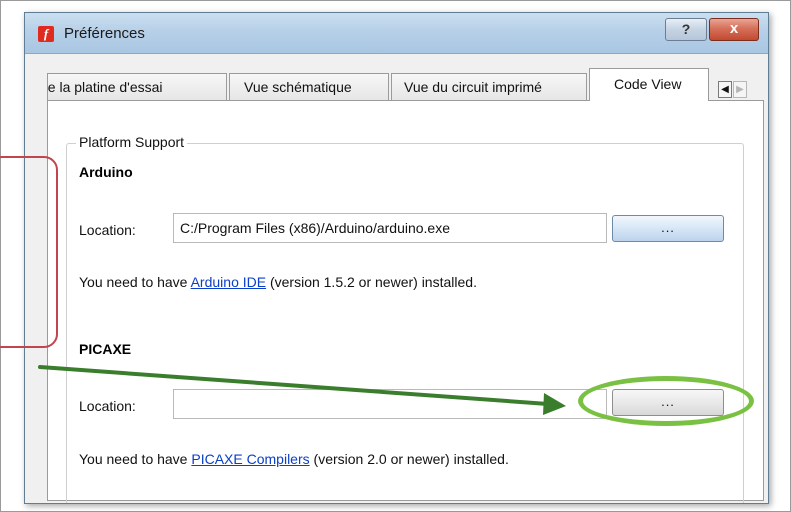  I want to click on picaxe-heading: PICAXE, so click(105, 349).